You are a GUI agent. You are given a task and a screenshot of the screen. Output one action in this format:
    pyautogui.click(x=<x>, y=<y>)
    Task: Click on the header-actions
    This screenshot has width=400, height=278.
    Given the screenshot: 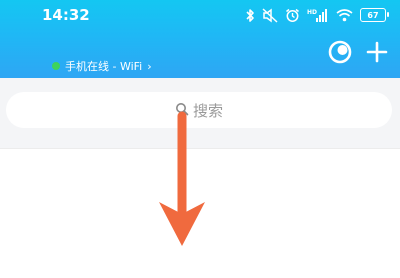 What is the action you would take?
    pyautogui.click(x=358, y=54)
    